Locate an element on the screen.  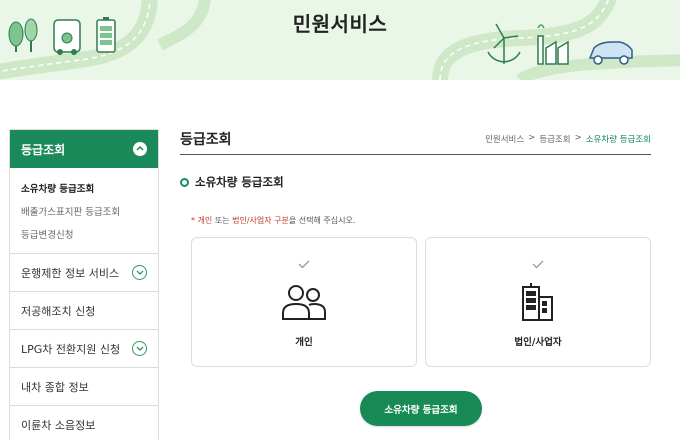
content-header: 등급조회 민원서비스 > 등급조회 > 소유차량 등급조회 is located at coordinates (415, 142).